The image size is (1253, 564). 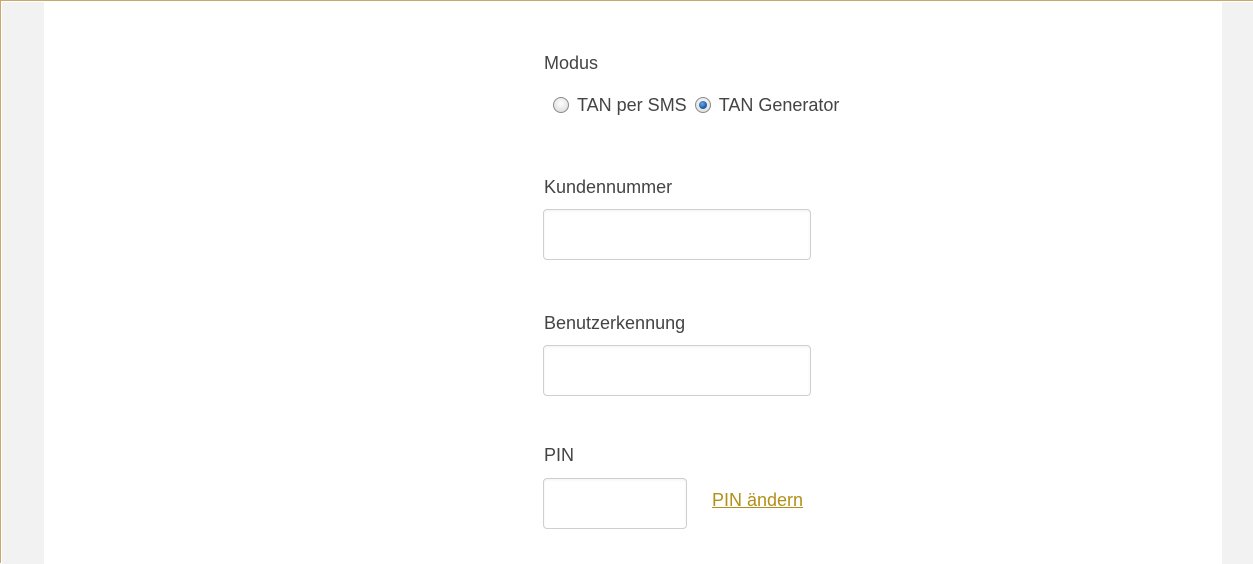 What do you see at coordinates (677, 370) in the screenshot?
I see `user-id-input` at bounding box center [677, 370].